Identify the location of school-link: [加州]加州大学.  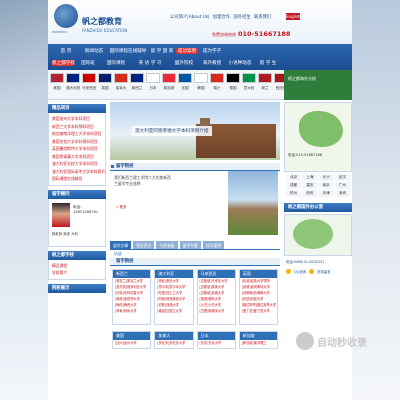
(131, 343).